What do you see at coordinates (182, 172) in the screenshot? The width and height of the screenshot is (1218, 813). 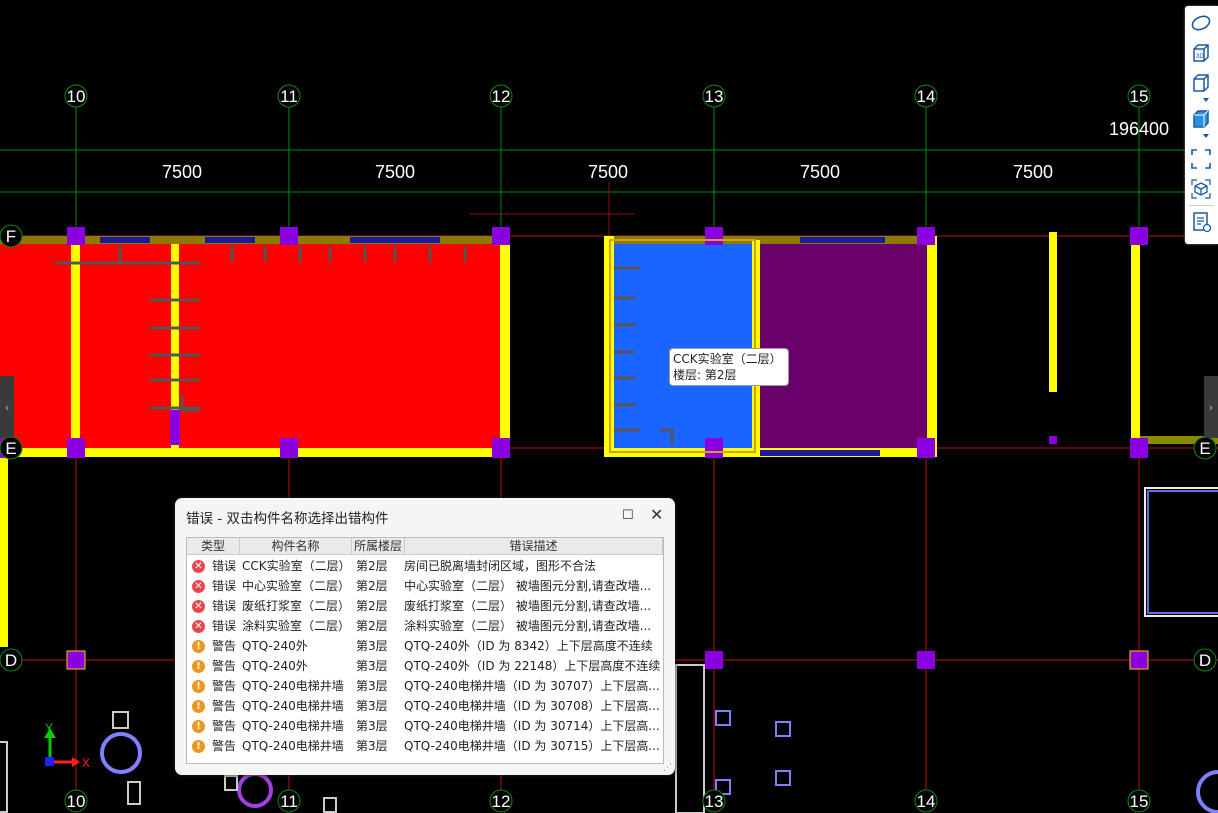 I see `dimension-span-1: 7500` at bounding box center [182, 172].